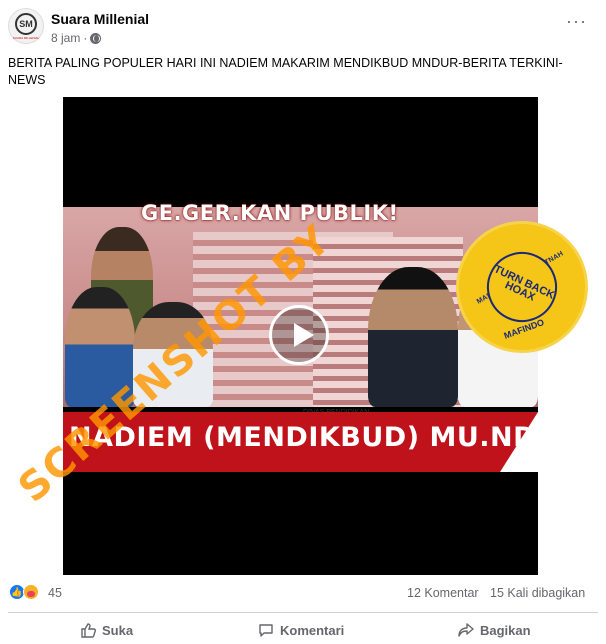  Describe the element at coordinates (466, 630) in the screenshot. I see `share-icon` at that location.